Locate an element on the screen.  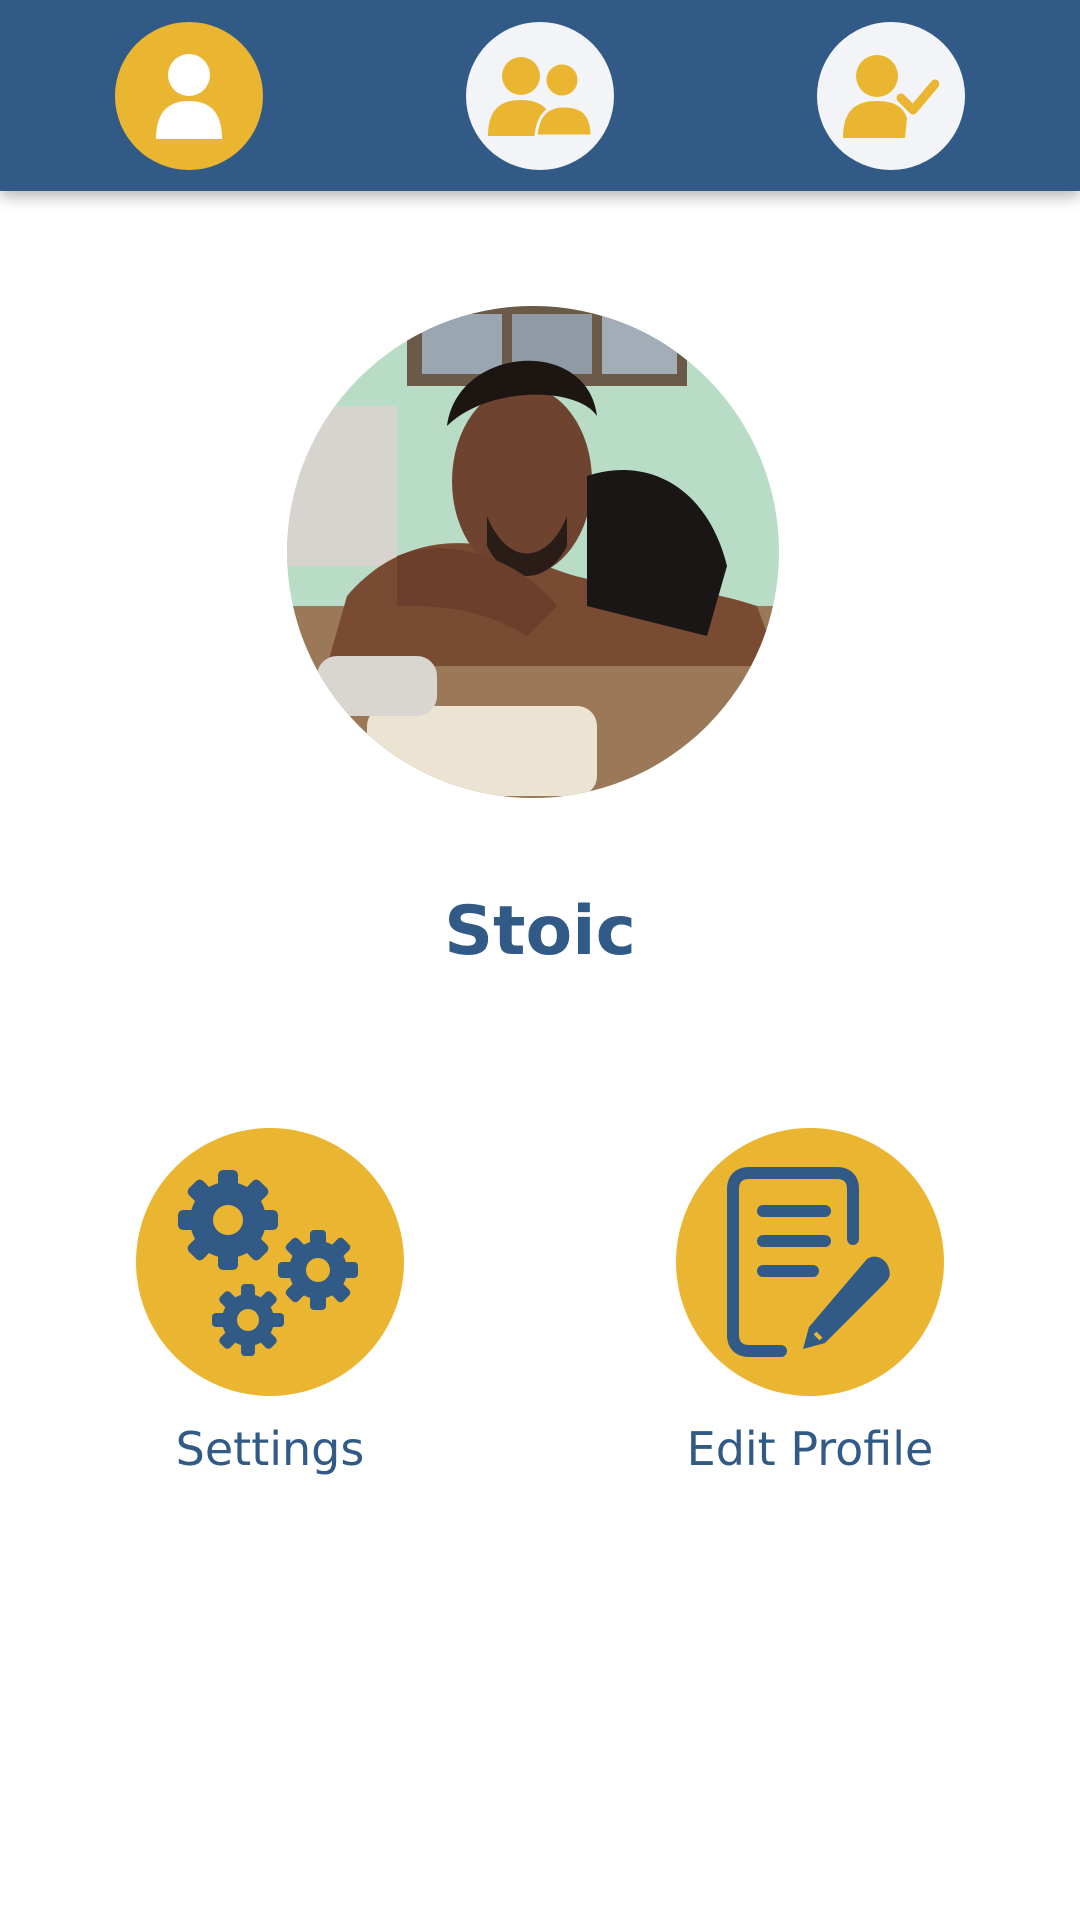
user-check-icon is located at coordinates (891, 96).